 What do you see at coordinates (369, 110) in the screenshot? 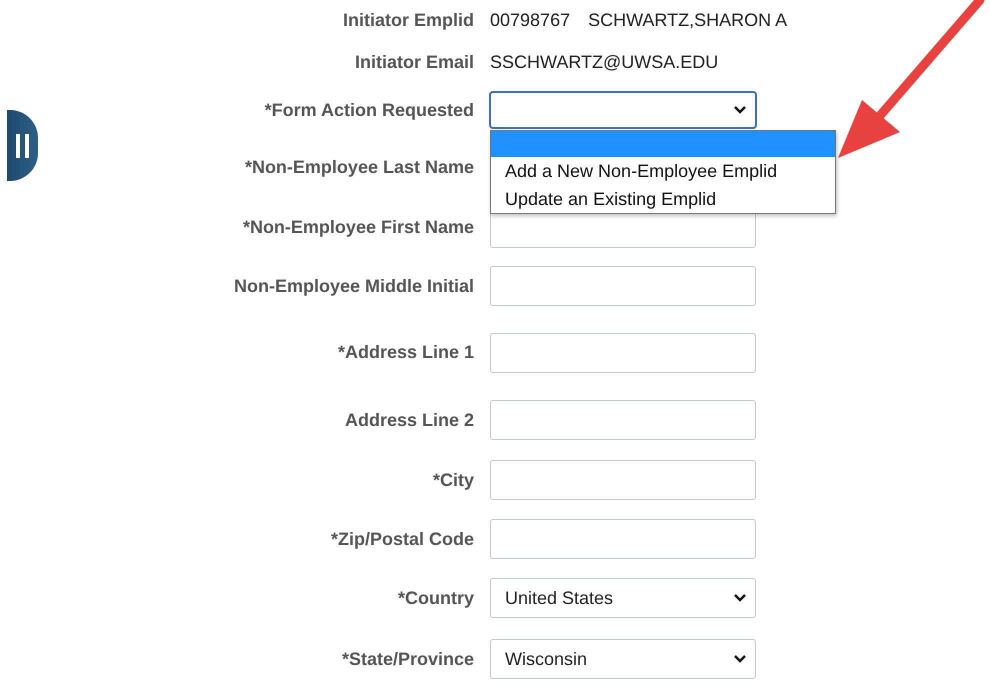
I see `field-label: *Form Action Requested` at bounding box center [369, 110].